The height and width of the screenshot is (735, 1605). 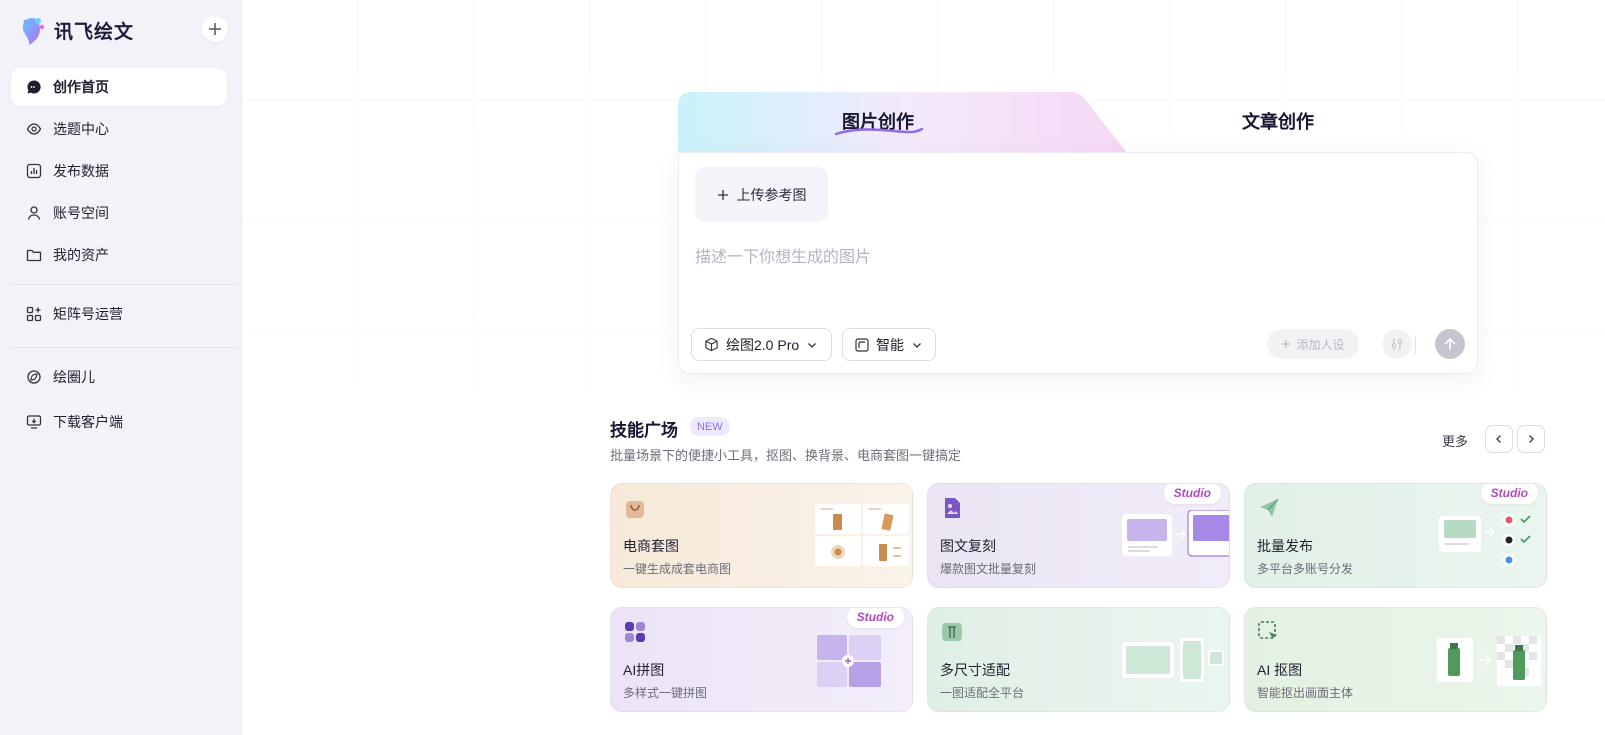 I want to click on upload-reference-label: 上传参考图, so click(x=771, y=194).